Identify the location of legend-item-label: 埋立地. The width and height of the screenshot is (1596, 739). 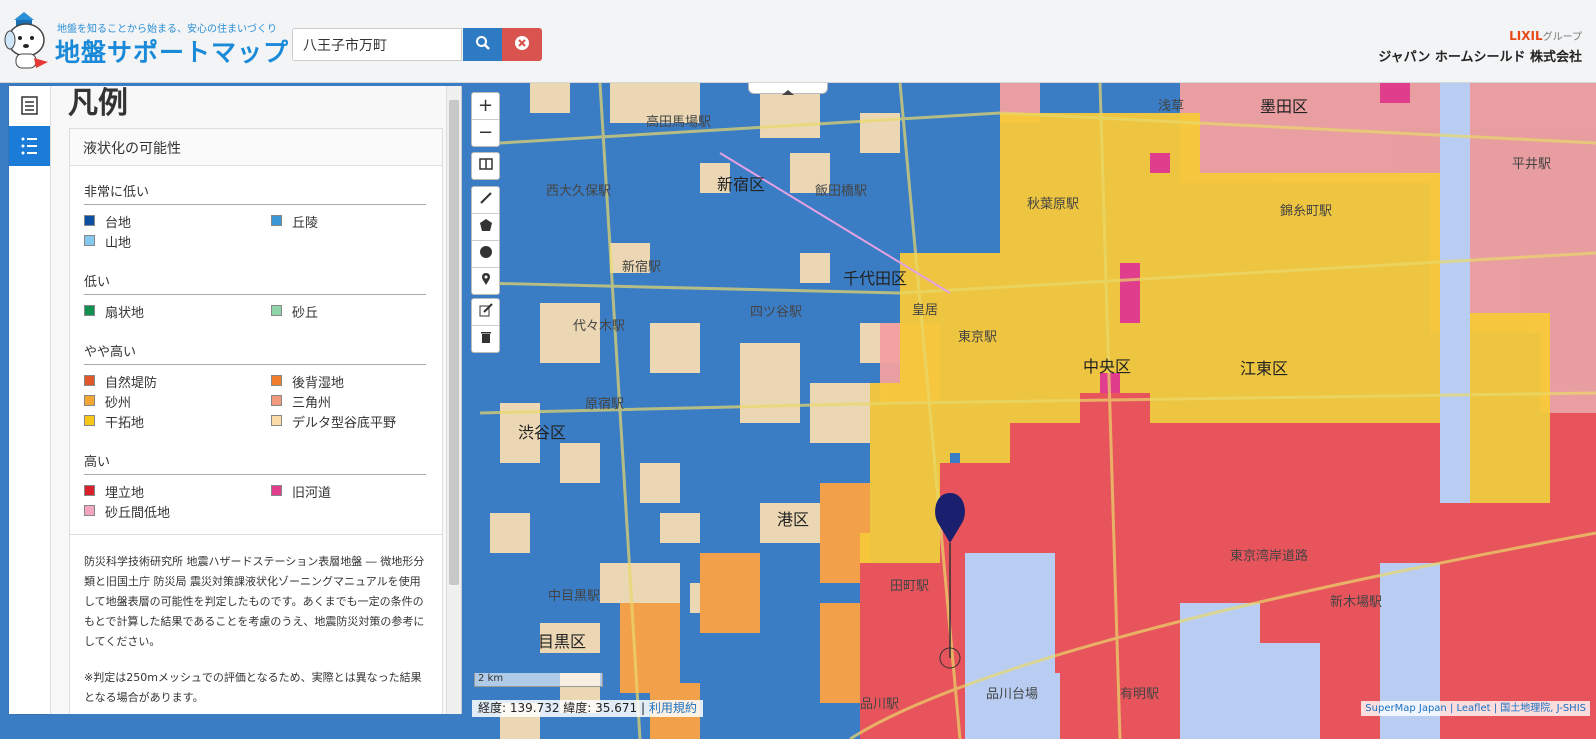
(125, 493).